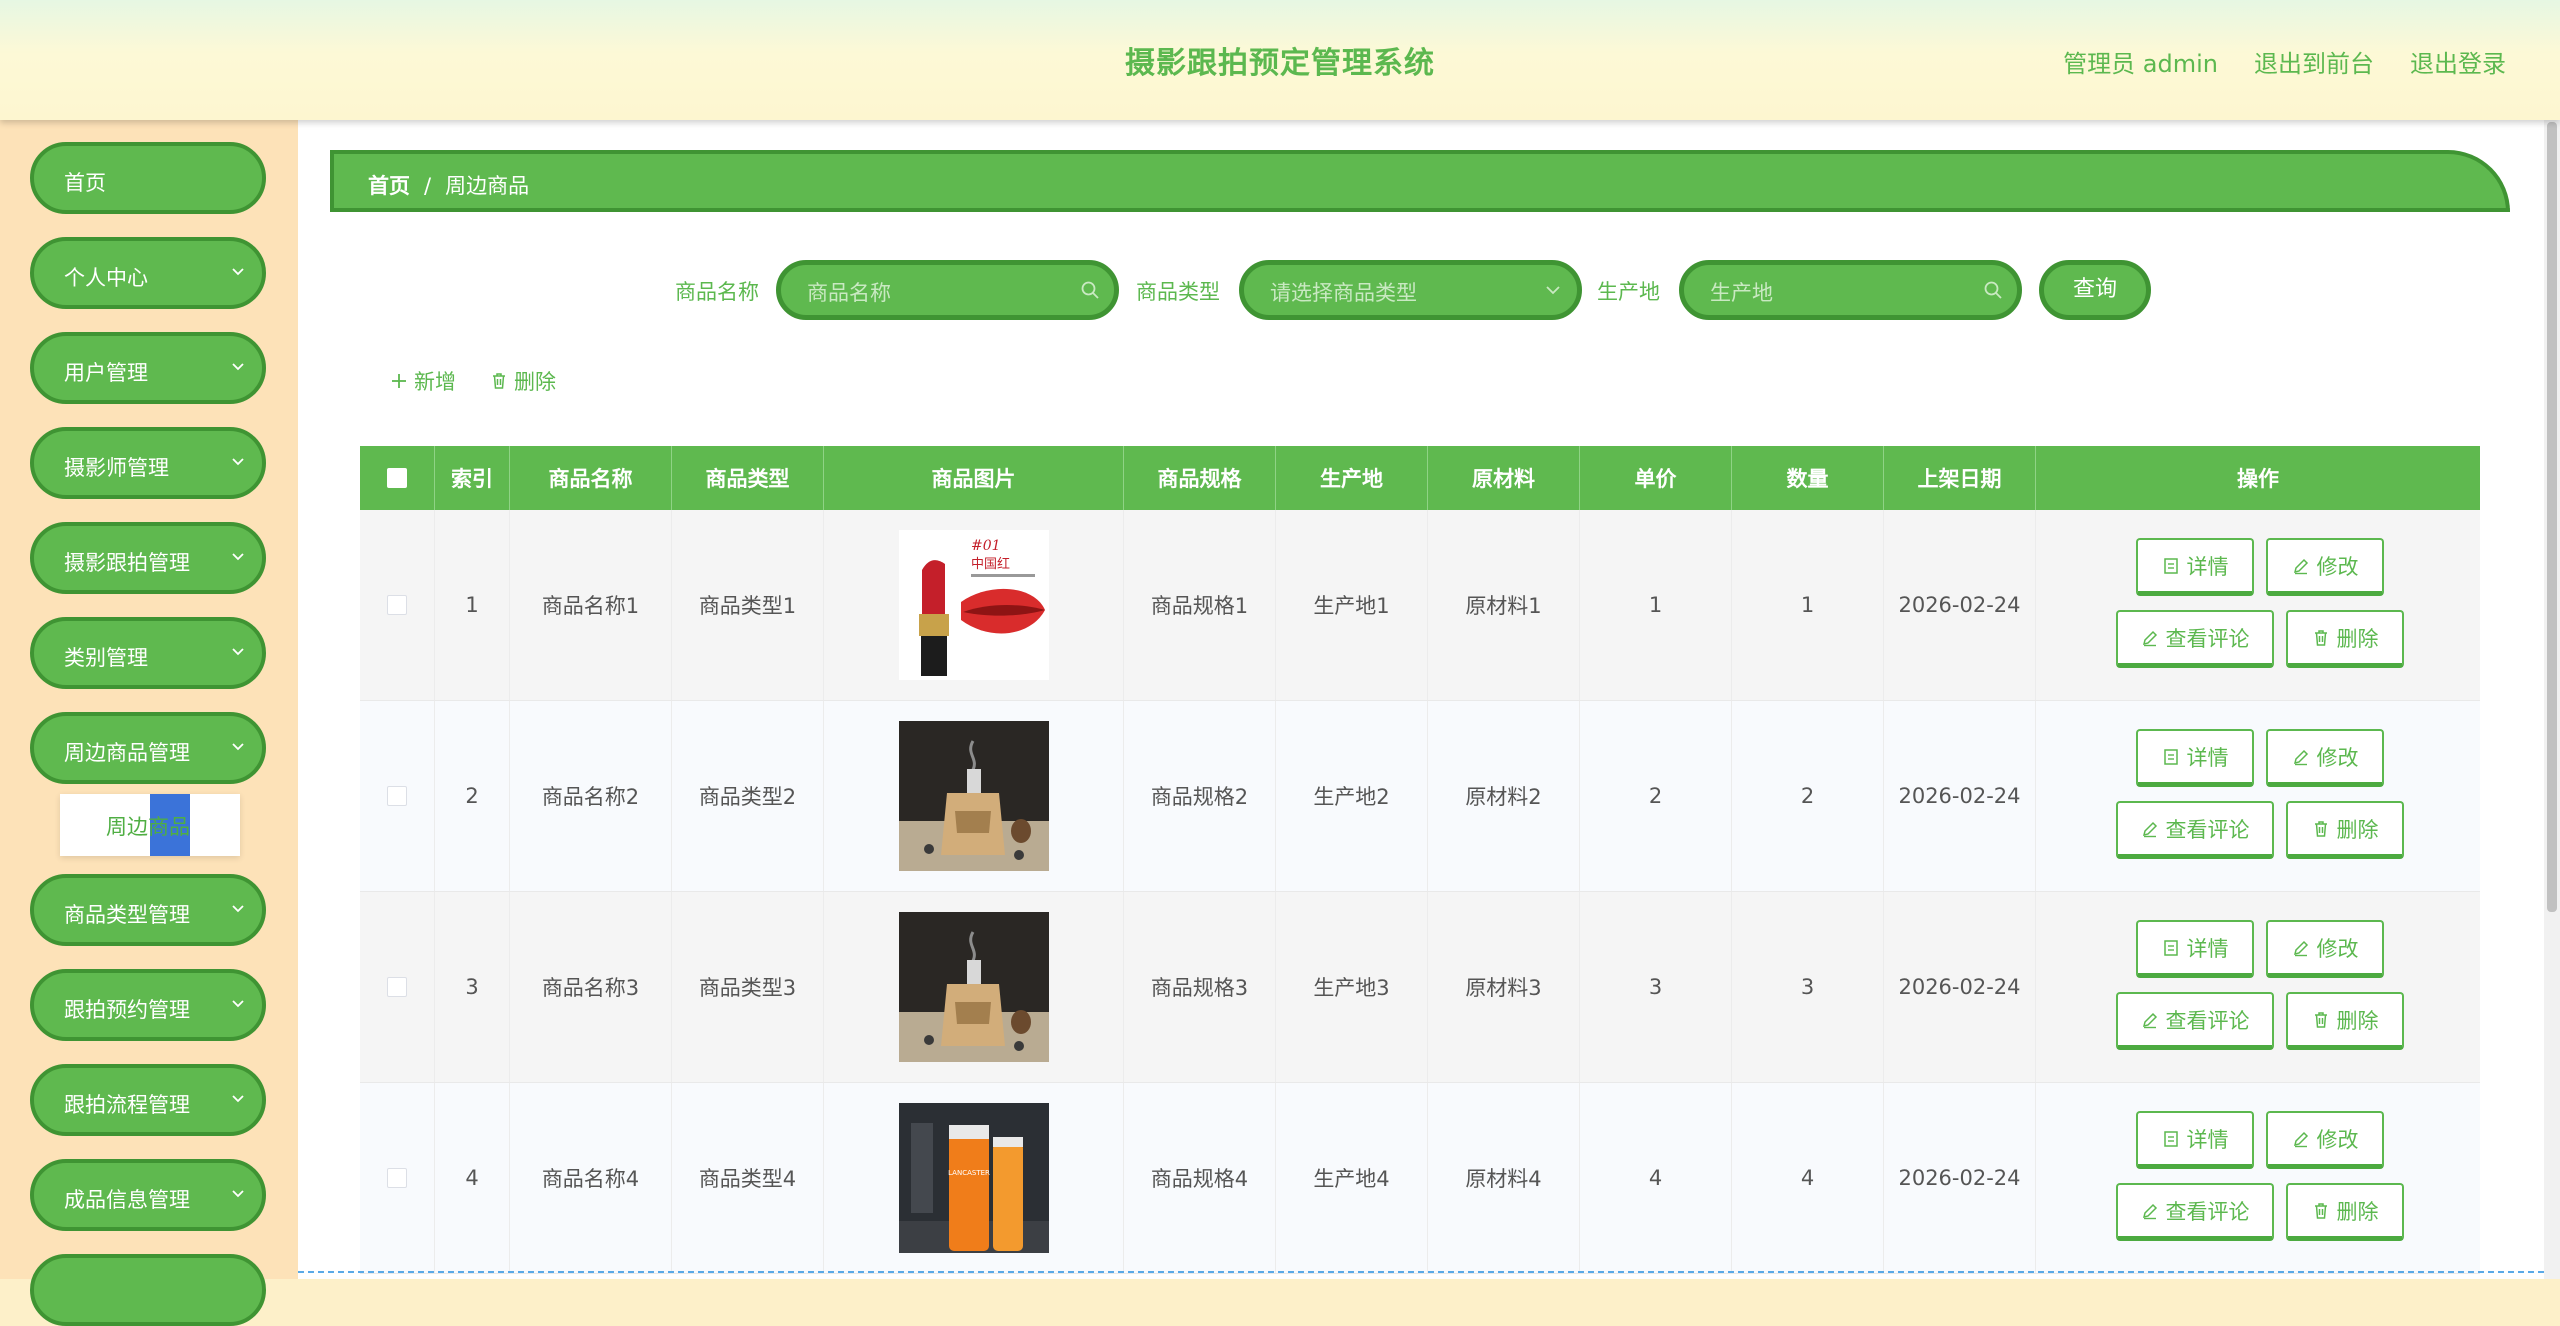 This screenshot has width=2560, height=1326. What do you see at coordinates (748, 478) in the screenshot?
I see `col-header: 商品类型` at bounding box center [748, 478].